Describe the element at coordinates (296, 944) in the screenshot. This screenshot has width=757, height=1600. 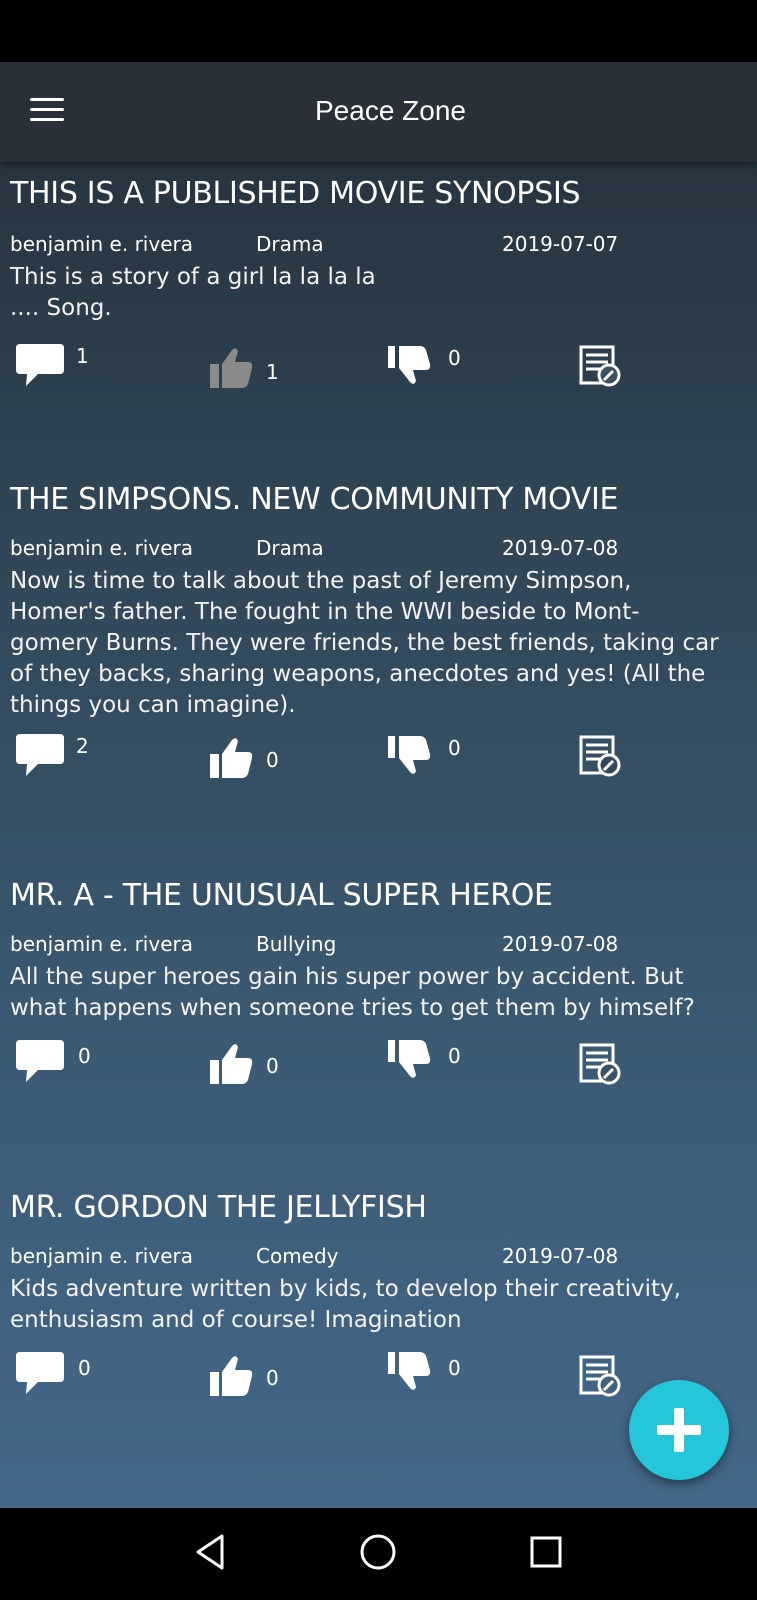
I see `post-genre: Bullying` at that location.